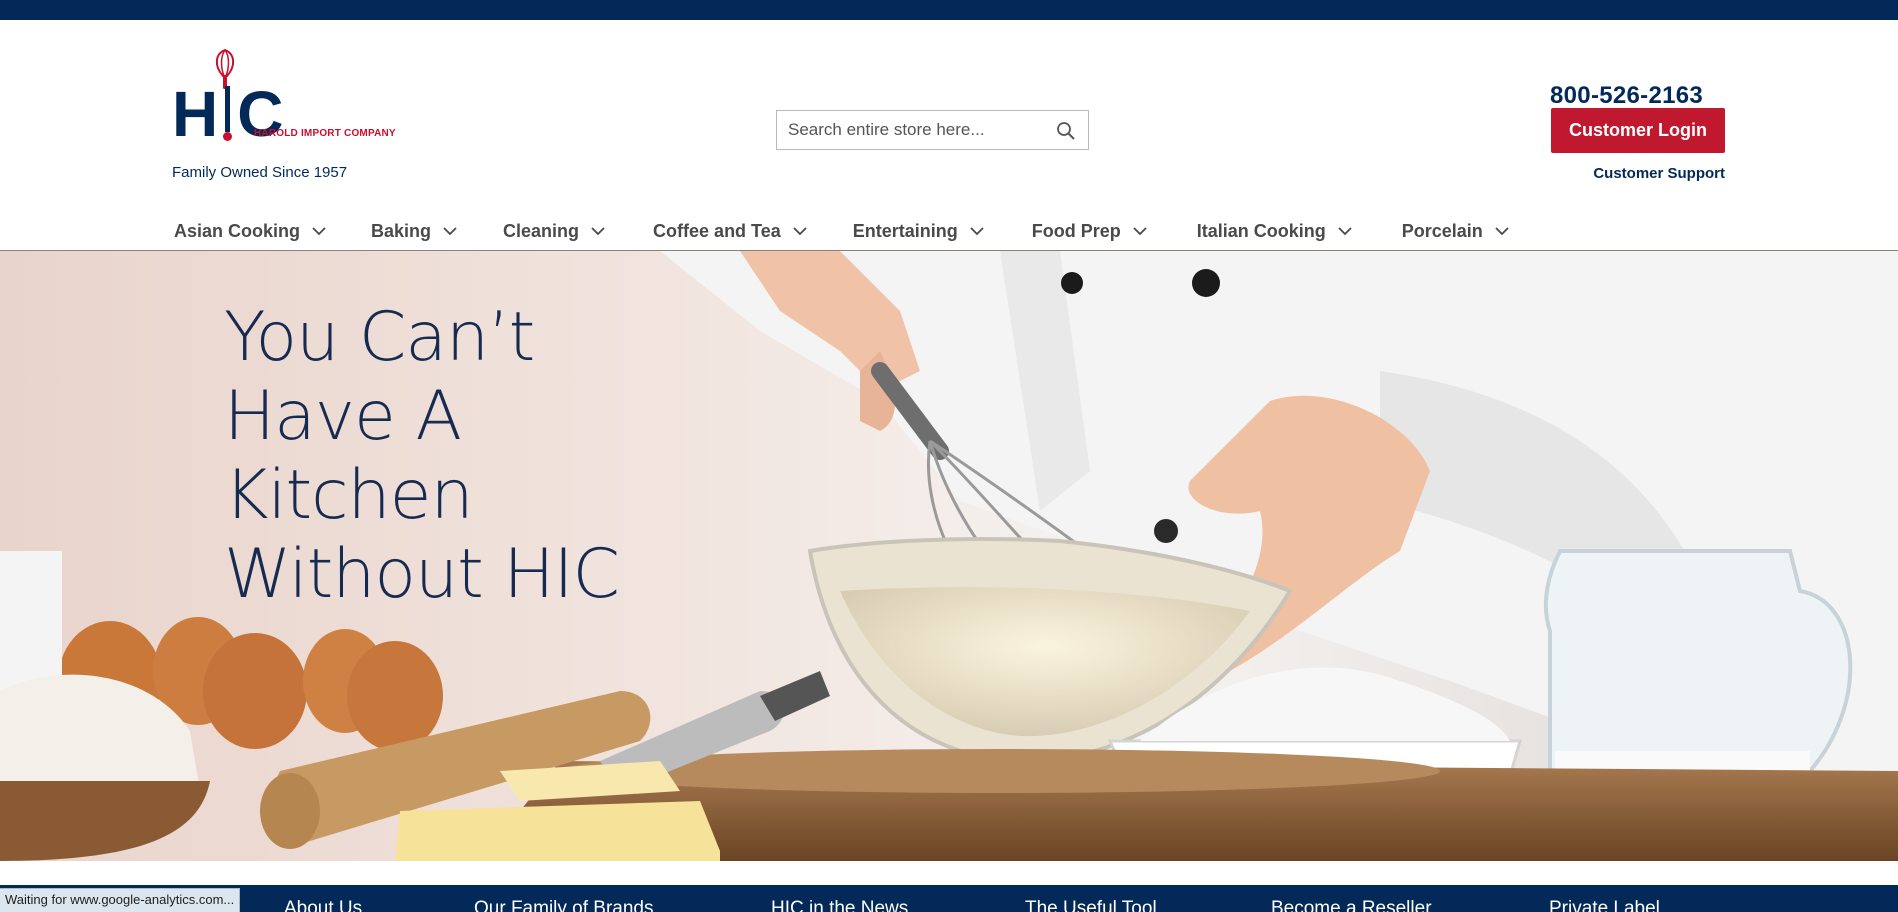  Describe the element at coordinates (422, 574) in the screenshot. I see `hero-heading-line: Without HIC` at that location.